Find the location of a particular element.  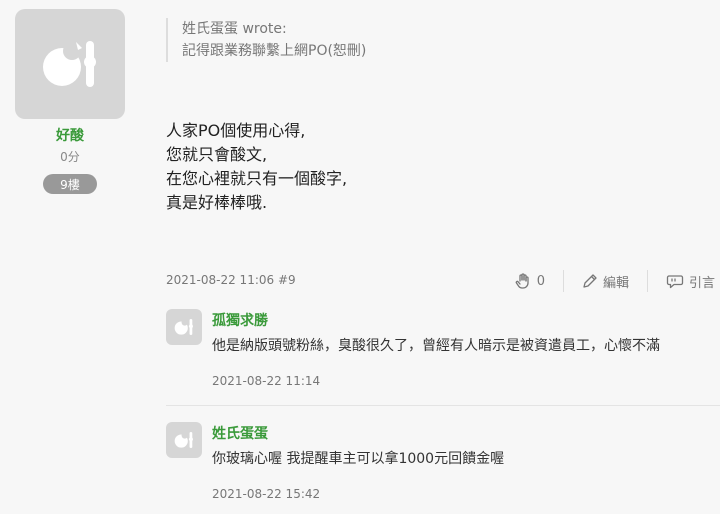

post-body: 人家PO個使用心得, 您就只會酸文, 在您心裡就只有一個酸字, 真是好棒棒哦. is located at coordinates (256, 167).